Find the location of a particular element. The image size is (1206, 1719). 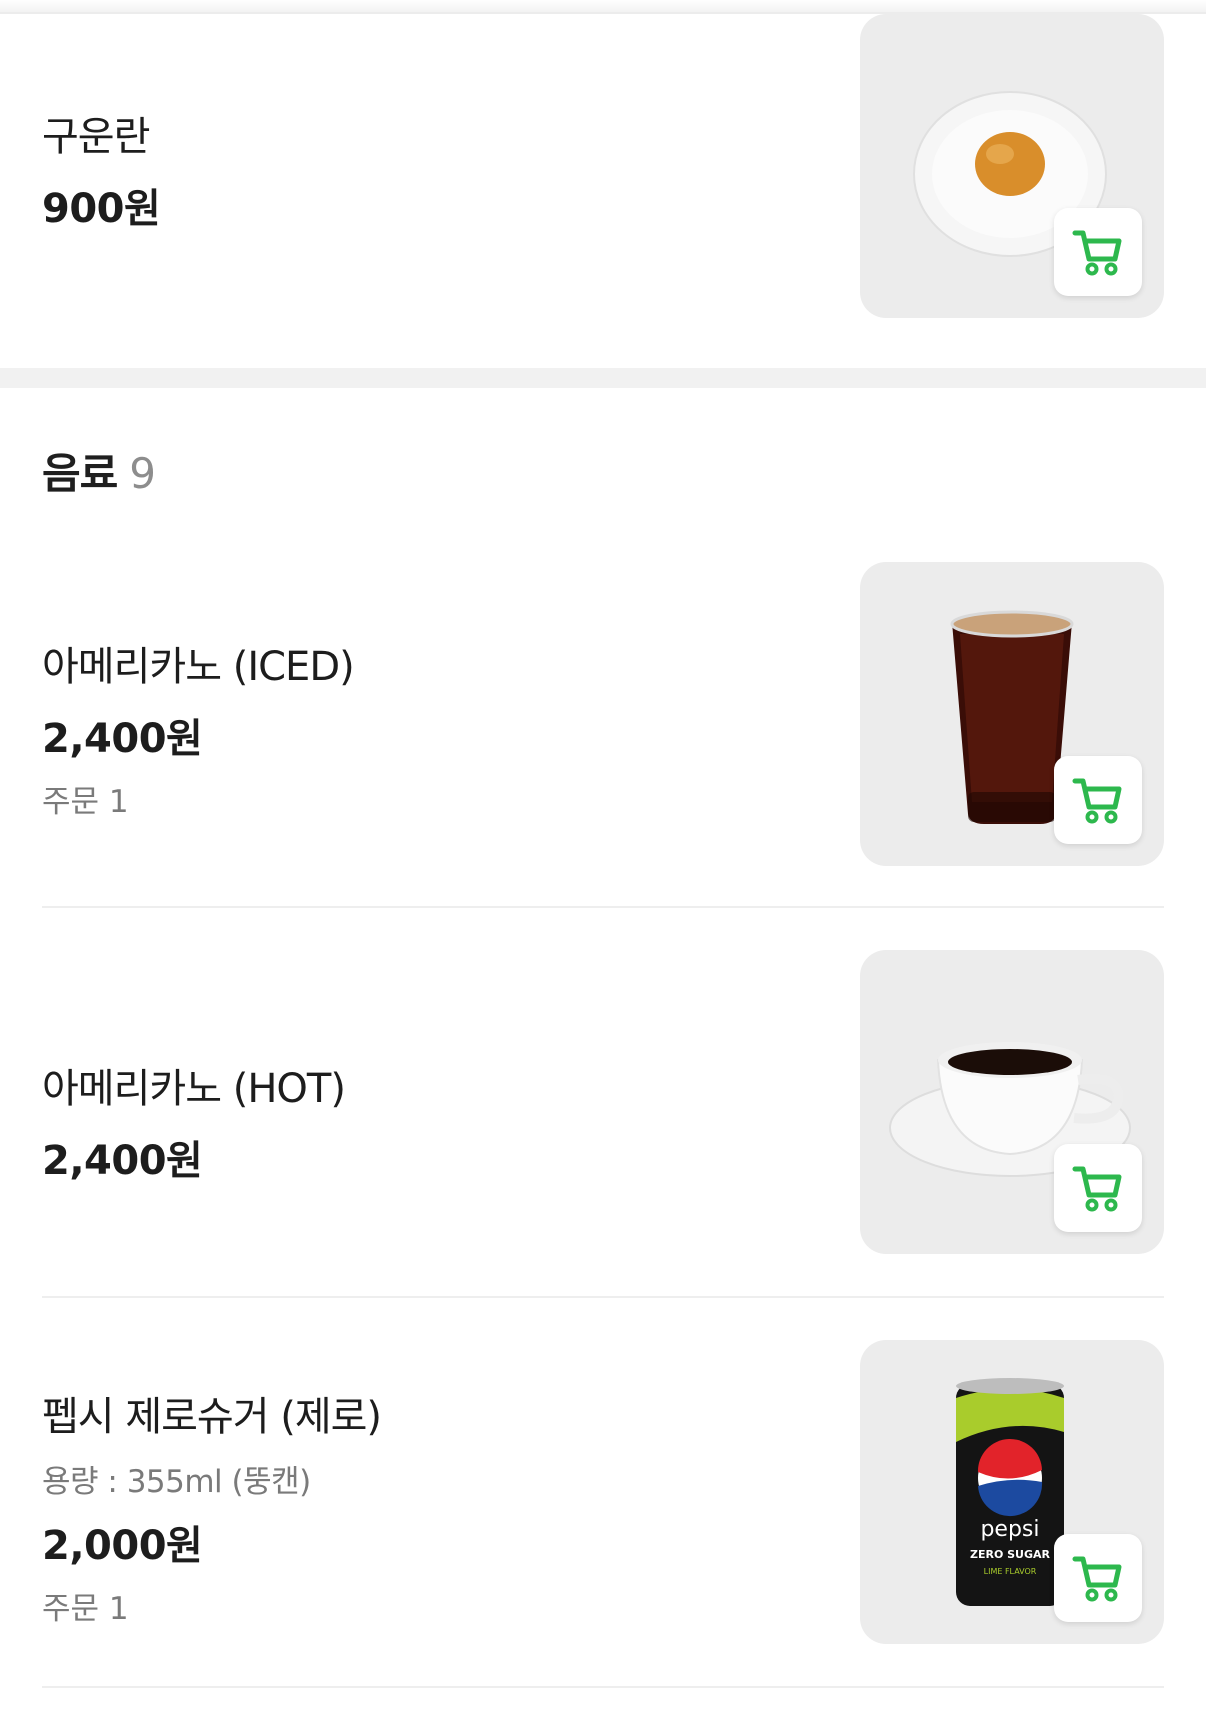

pepsi-zero-text: ZERO SUGAR is located at coordinates (1010, 1554).